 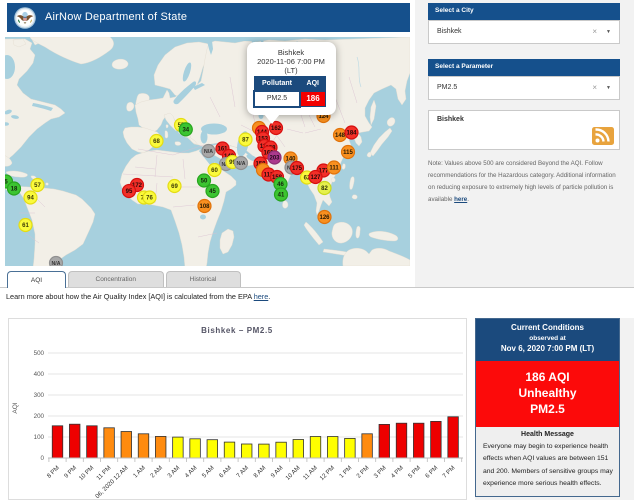 What do you see at coordinates (191, 471) in the screenshot?
I see `svg-text: 4 AM` at bounding box center [191, 471].